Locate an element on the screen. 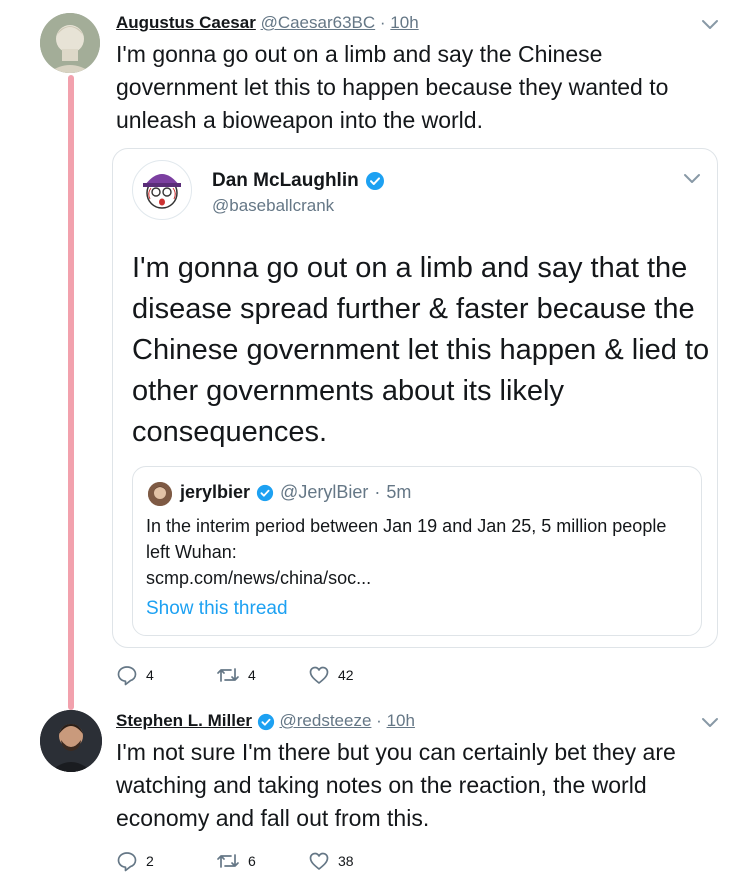  reply-action: 2 is located at coordinates (135, 861).